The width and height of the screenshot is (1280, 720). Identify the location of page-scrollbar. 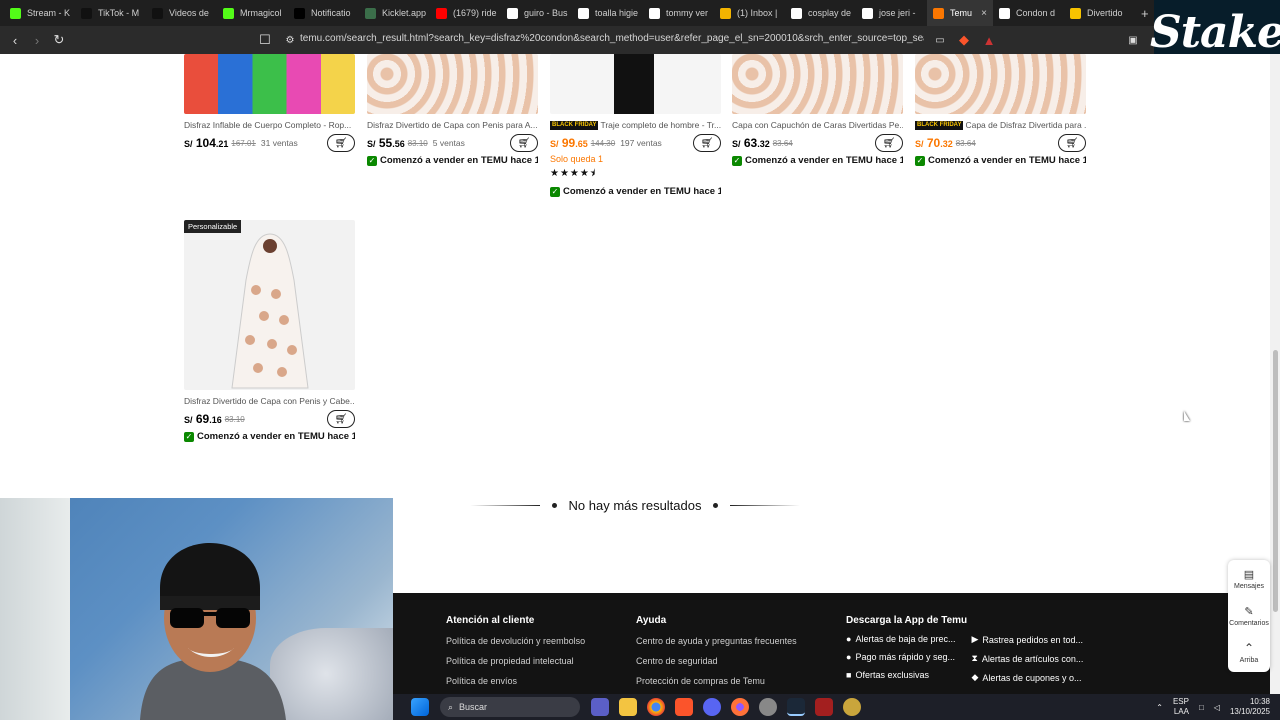
(1275, 374).